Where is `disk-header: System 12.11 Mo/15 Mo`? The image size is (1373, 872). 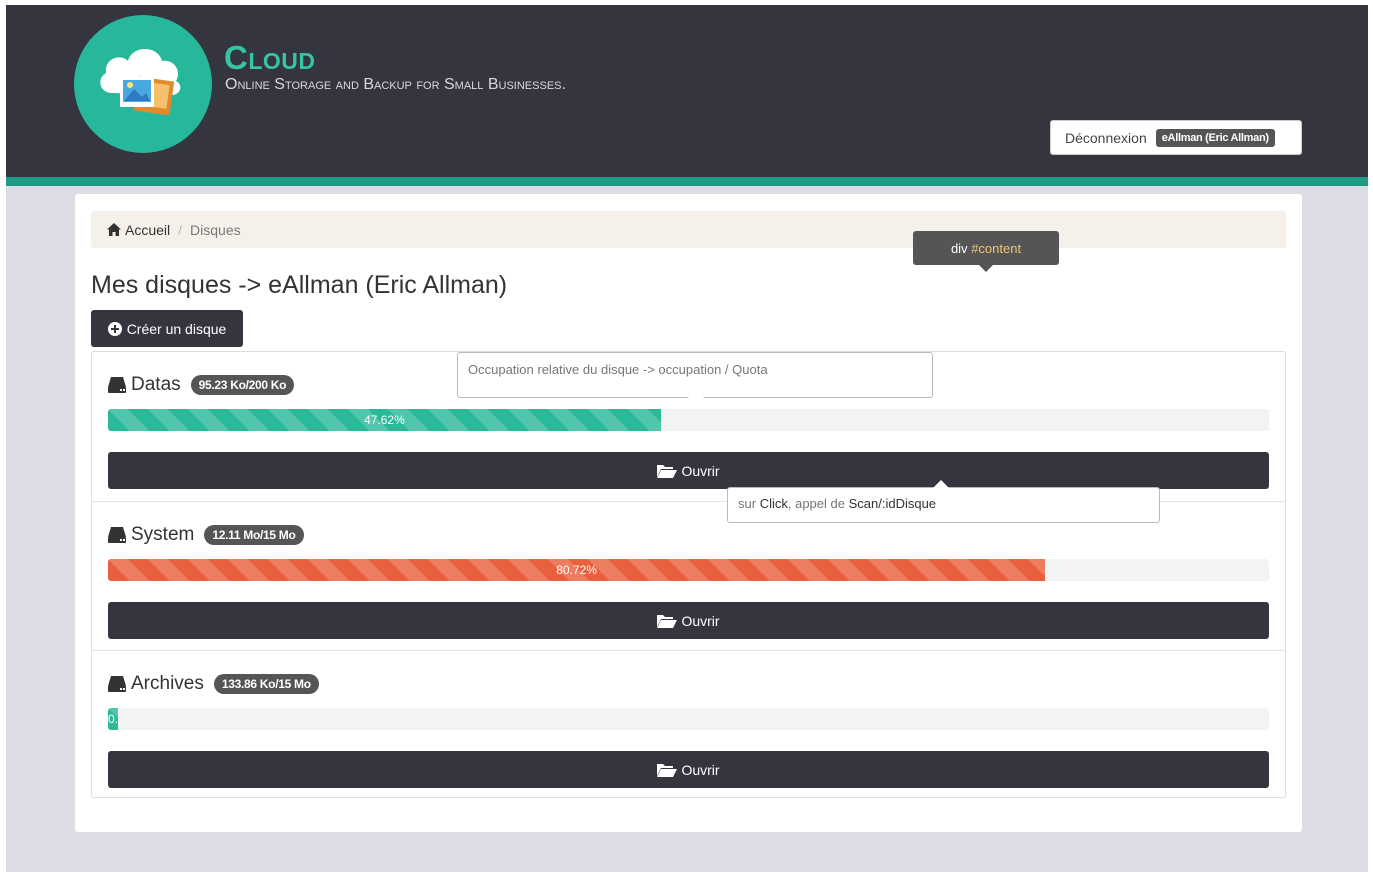
disk-header: System 12.11 Mo/15 Mo is located at coordinates (206, 535).